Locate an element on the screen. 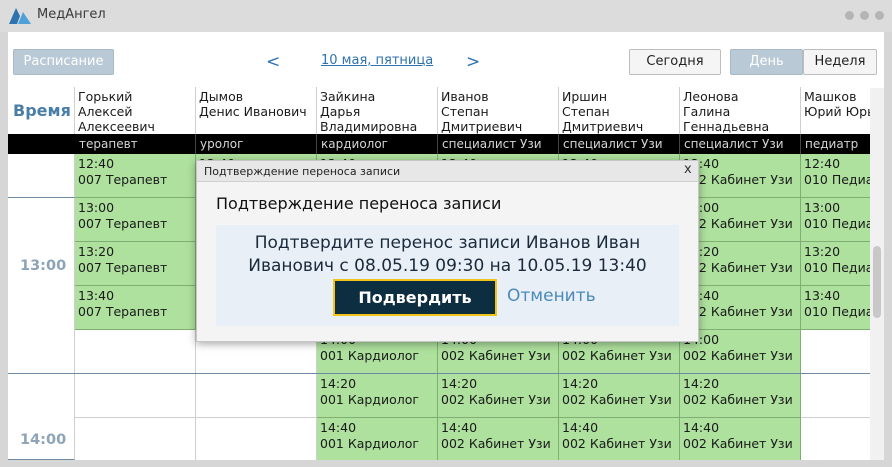 This screenshot has width=892, height=467. hour-separator is located at coordinates (446, 373).